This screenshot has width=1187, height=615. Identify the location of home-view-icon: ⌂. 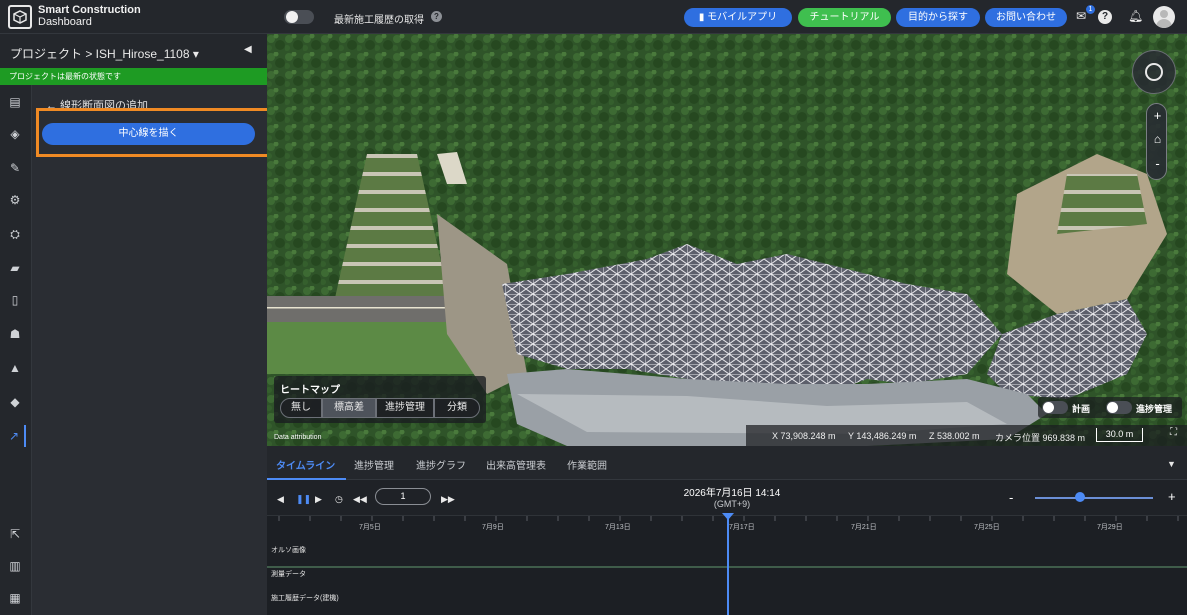
(1157, 139).